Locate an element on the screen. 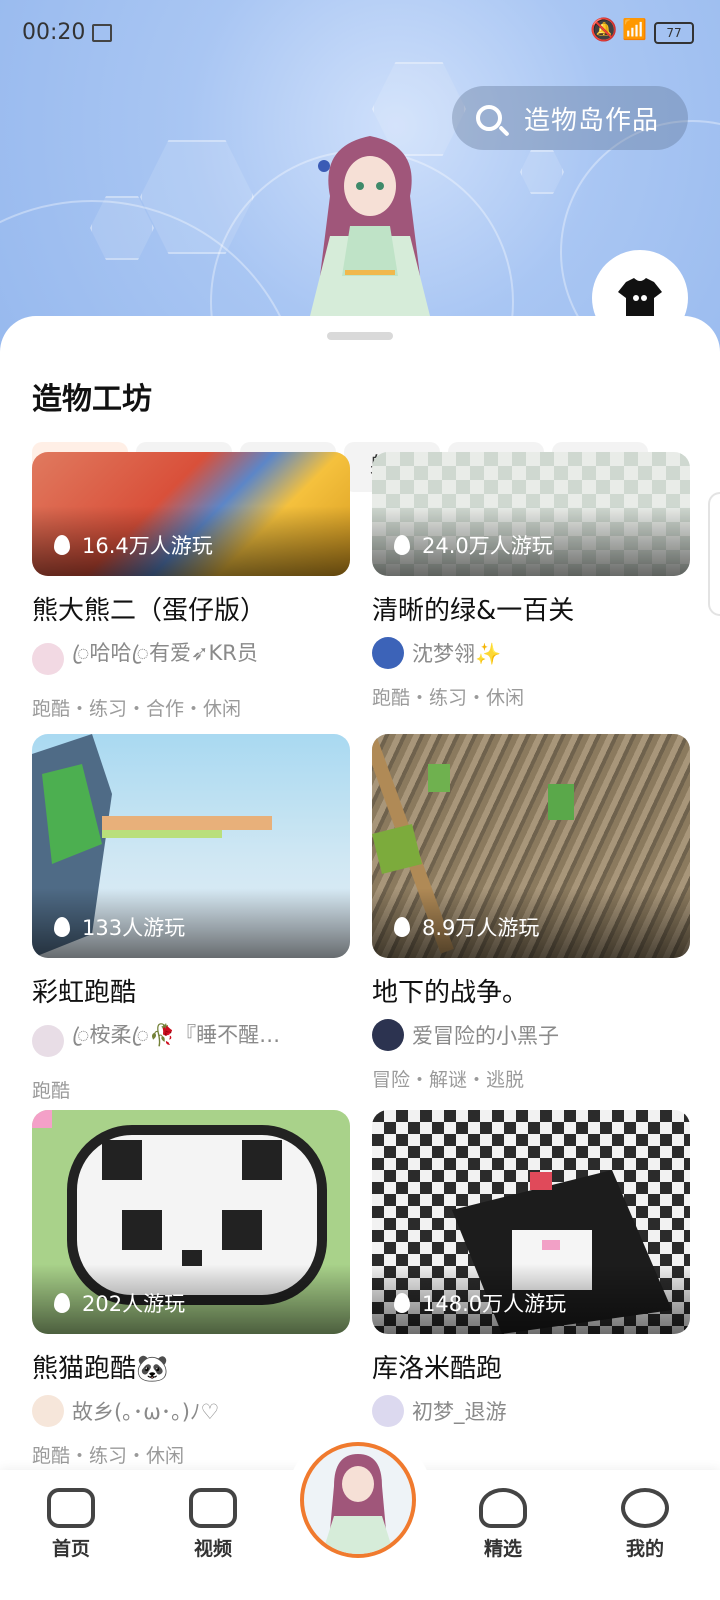  search-icon is located at coordinates (489, 118).